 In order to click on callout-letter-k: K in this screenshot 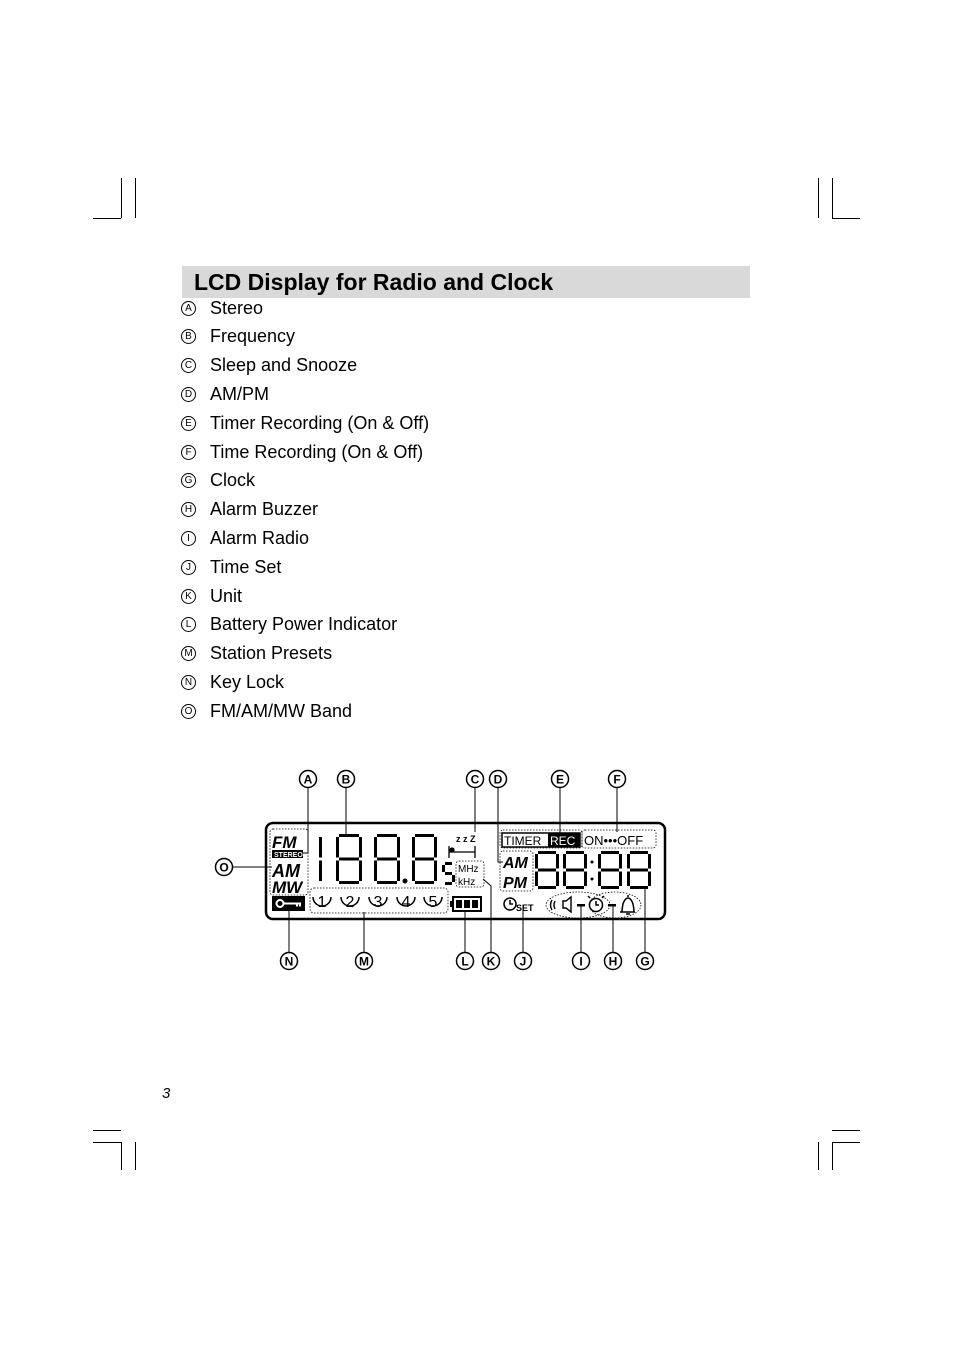, I will do `click(491, 962)`.